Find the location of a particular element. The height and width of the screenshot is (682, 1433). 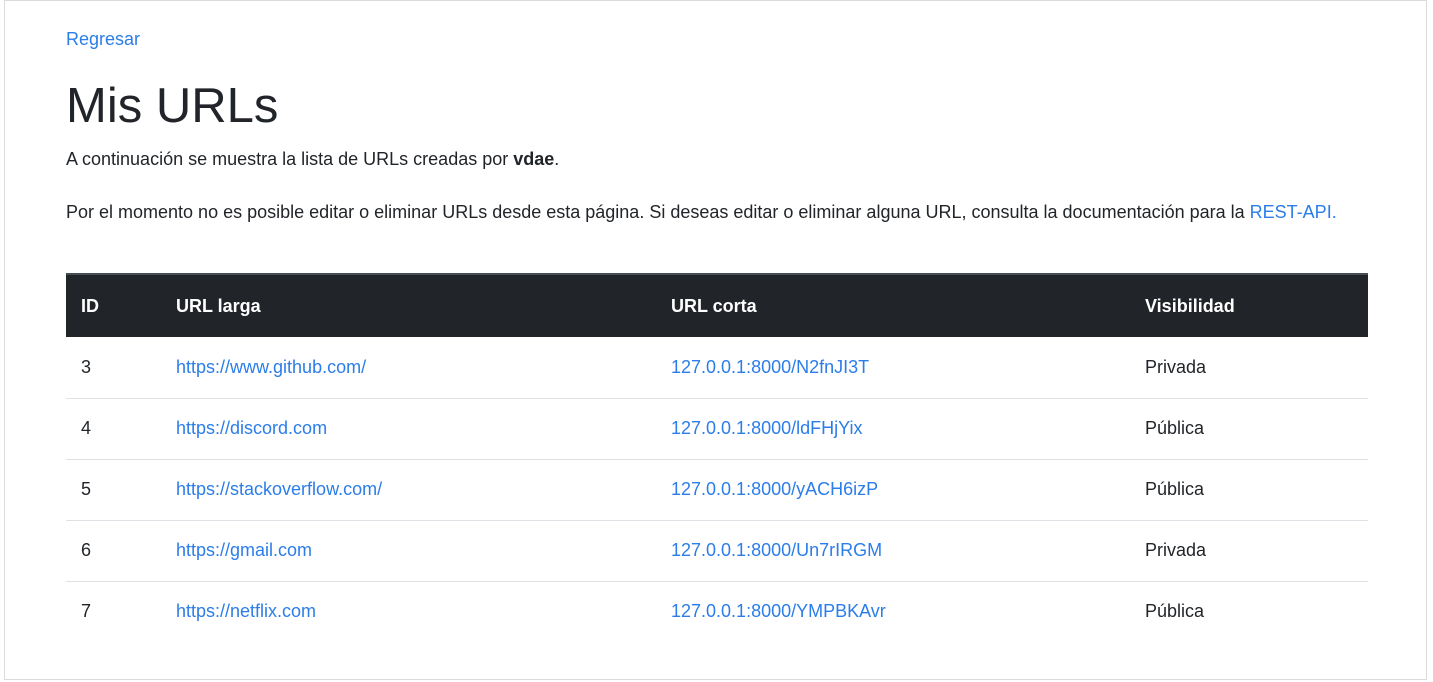

long-url-link: https://gmail.com is located at coordinates (244, 550).